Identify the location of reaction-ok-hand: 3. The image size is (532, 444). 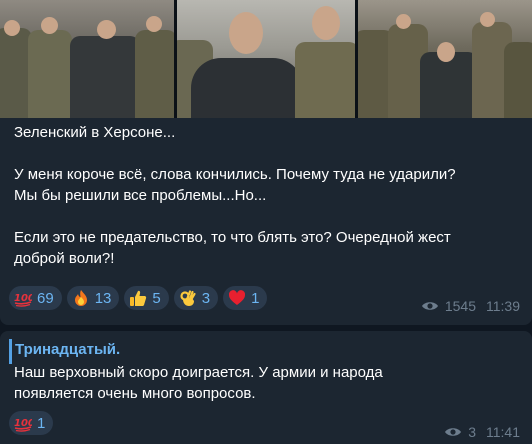
(196, 298).